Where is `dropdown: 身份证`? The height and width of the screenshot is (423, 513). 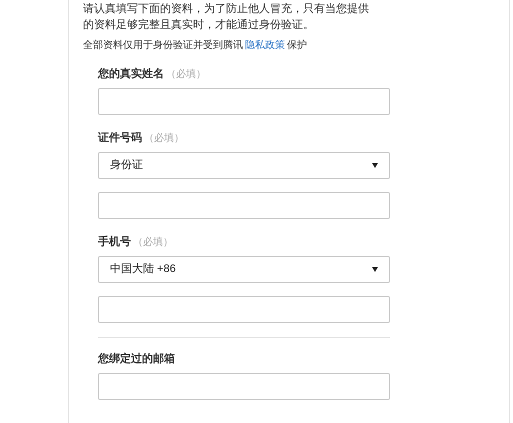 dropdown: 身份证 is located at coordinates (244, 165).